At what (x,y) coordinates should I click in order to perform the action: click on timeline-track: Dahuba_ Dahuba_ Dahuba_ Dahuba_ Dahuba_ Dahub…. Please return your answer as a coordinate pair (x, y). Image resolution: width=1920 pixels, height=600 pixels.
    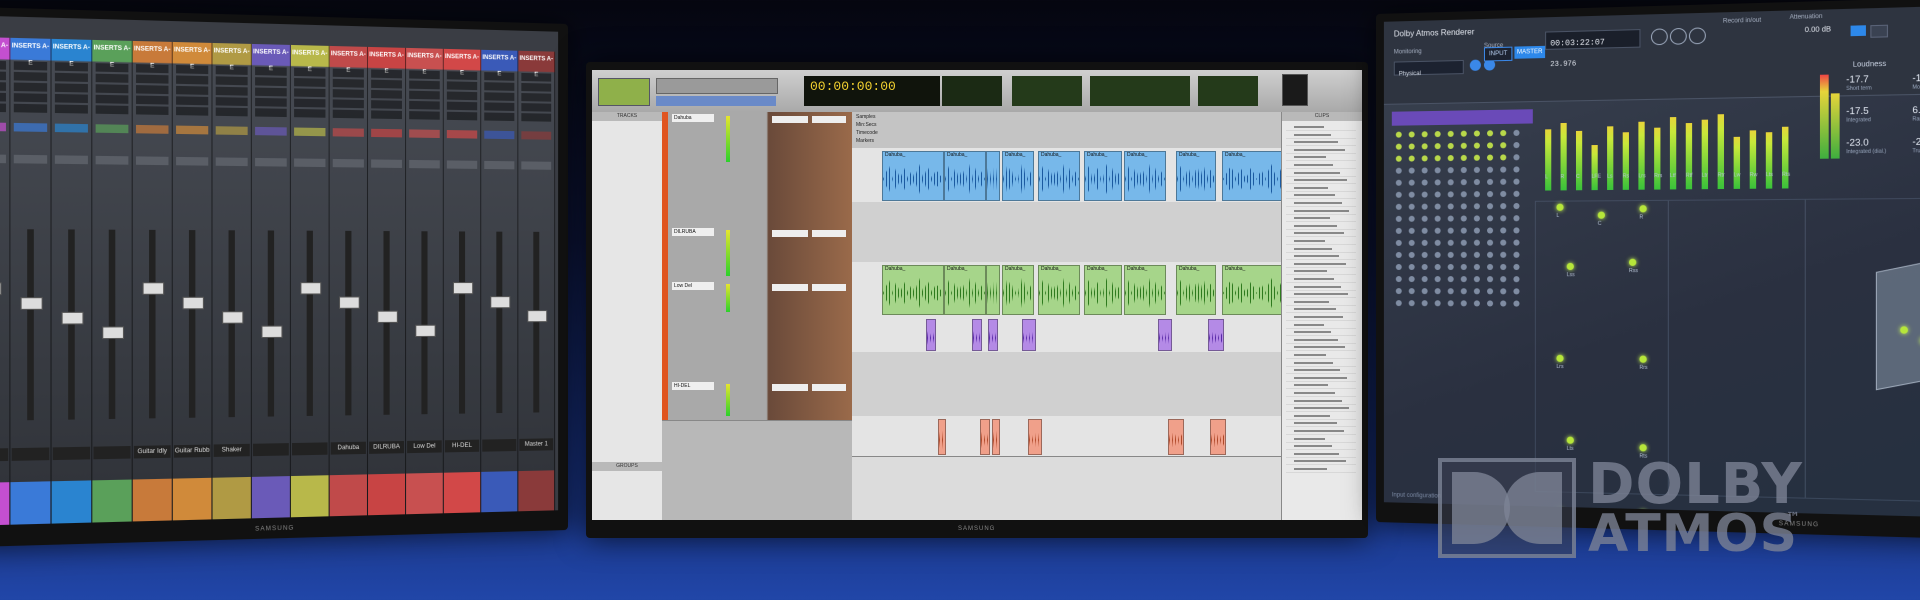
    Looking at the image, I should click on (1078, 289).